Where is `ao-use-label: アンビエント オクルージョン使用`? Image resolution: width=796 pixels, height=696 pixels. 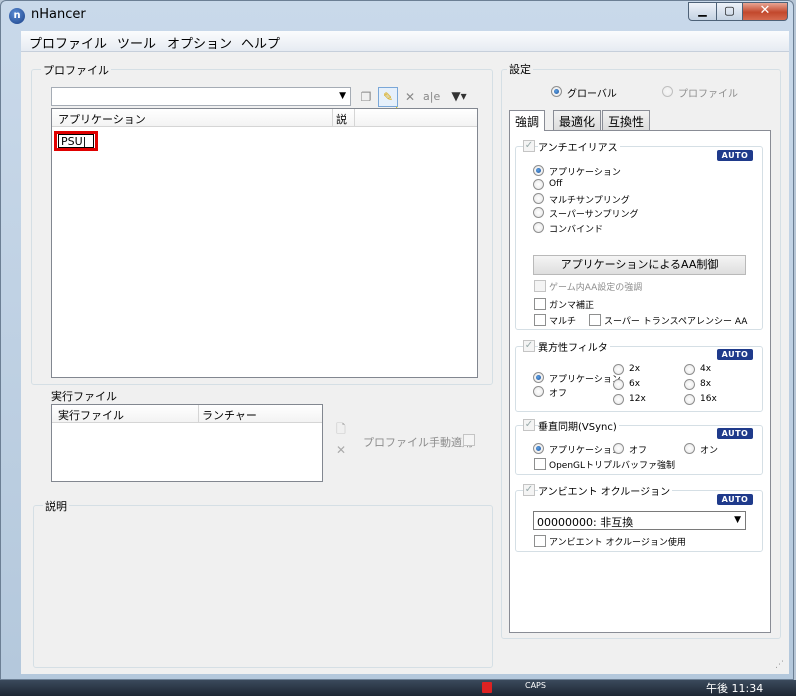
ao-use-label: アンビエント オクルージョン使用 is located at coordinates (617, 543).